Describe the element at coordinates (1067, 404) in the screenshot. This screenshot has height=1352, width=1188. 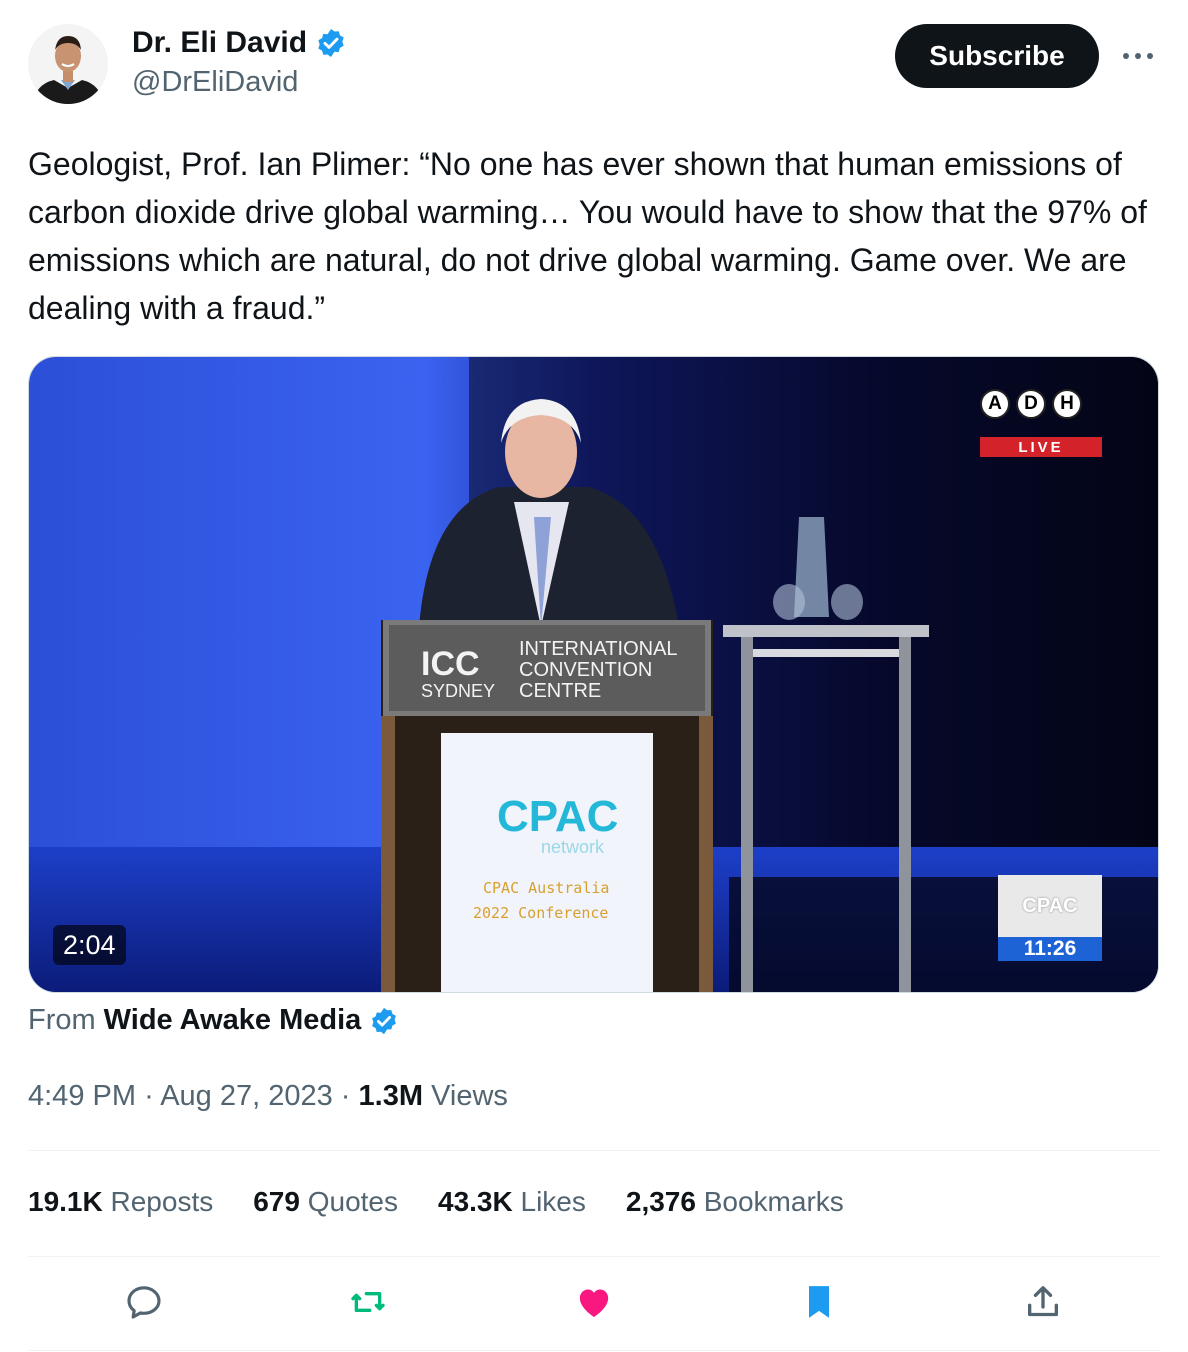
I see `broadcaster-letter: H` at that location.